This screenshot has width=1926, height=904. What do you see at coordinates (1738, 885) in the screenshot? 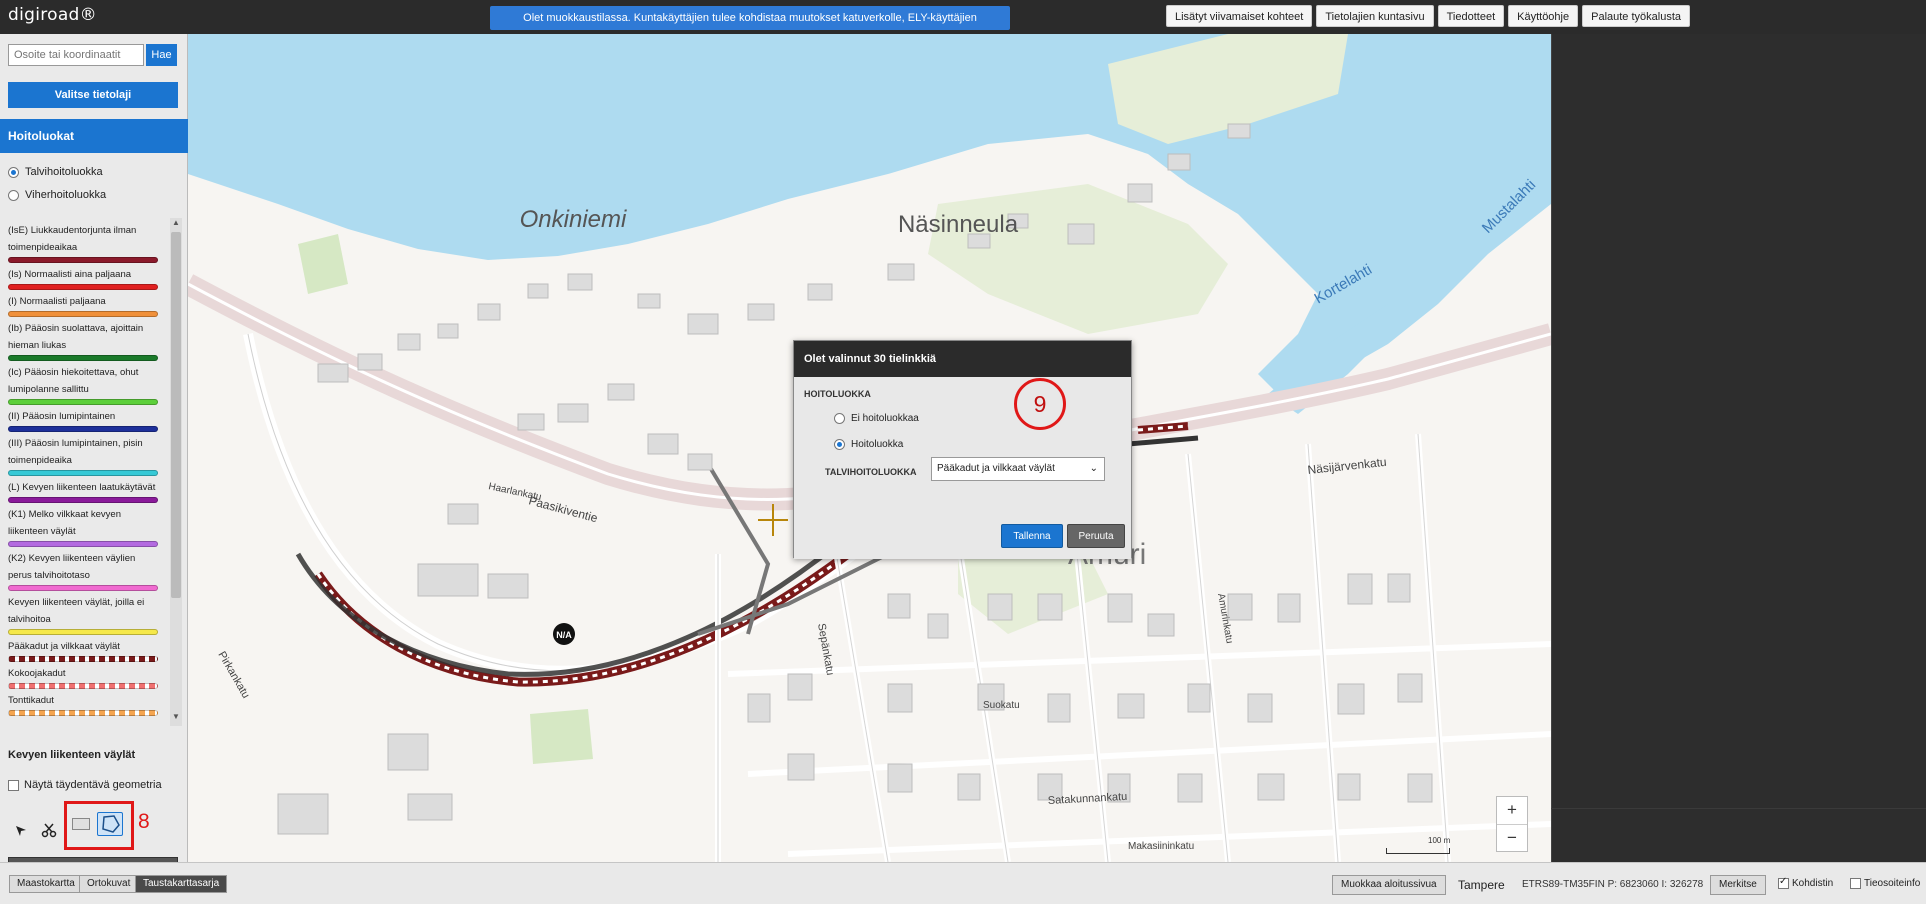
I see `mark-button: Merkitse` at bounding box center [1738, 885].